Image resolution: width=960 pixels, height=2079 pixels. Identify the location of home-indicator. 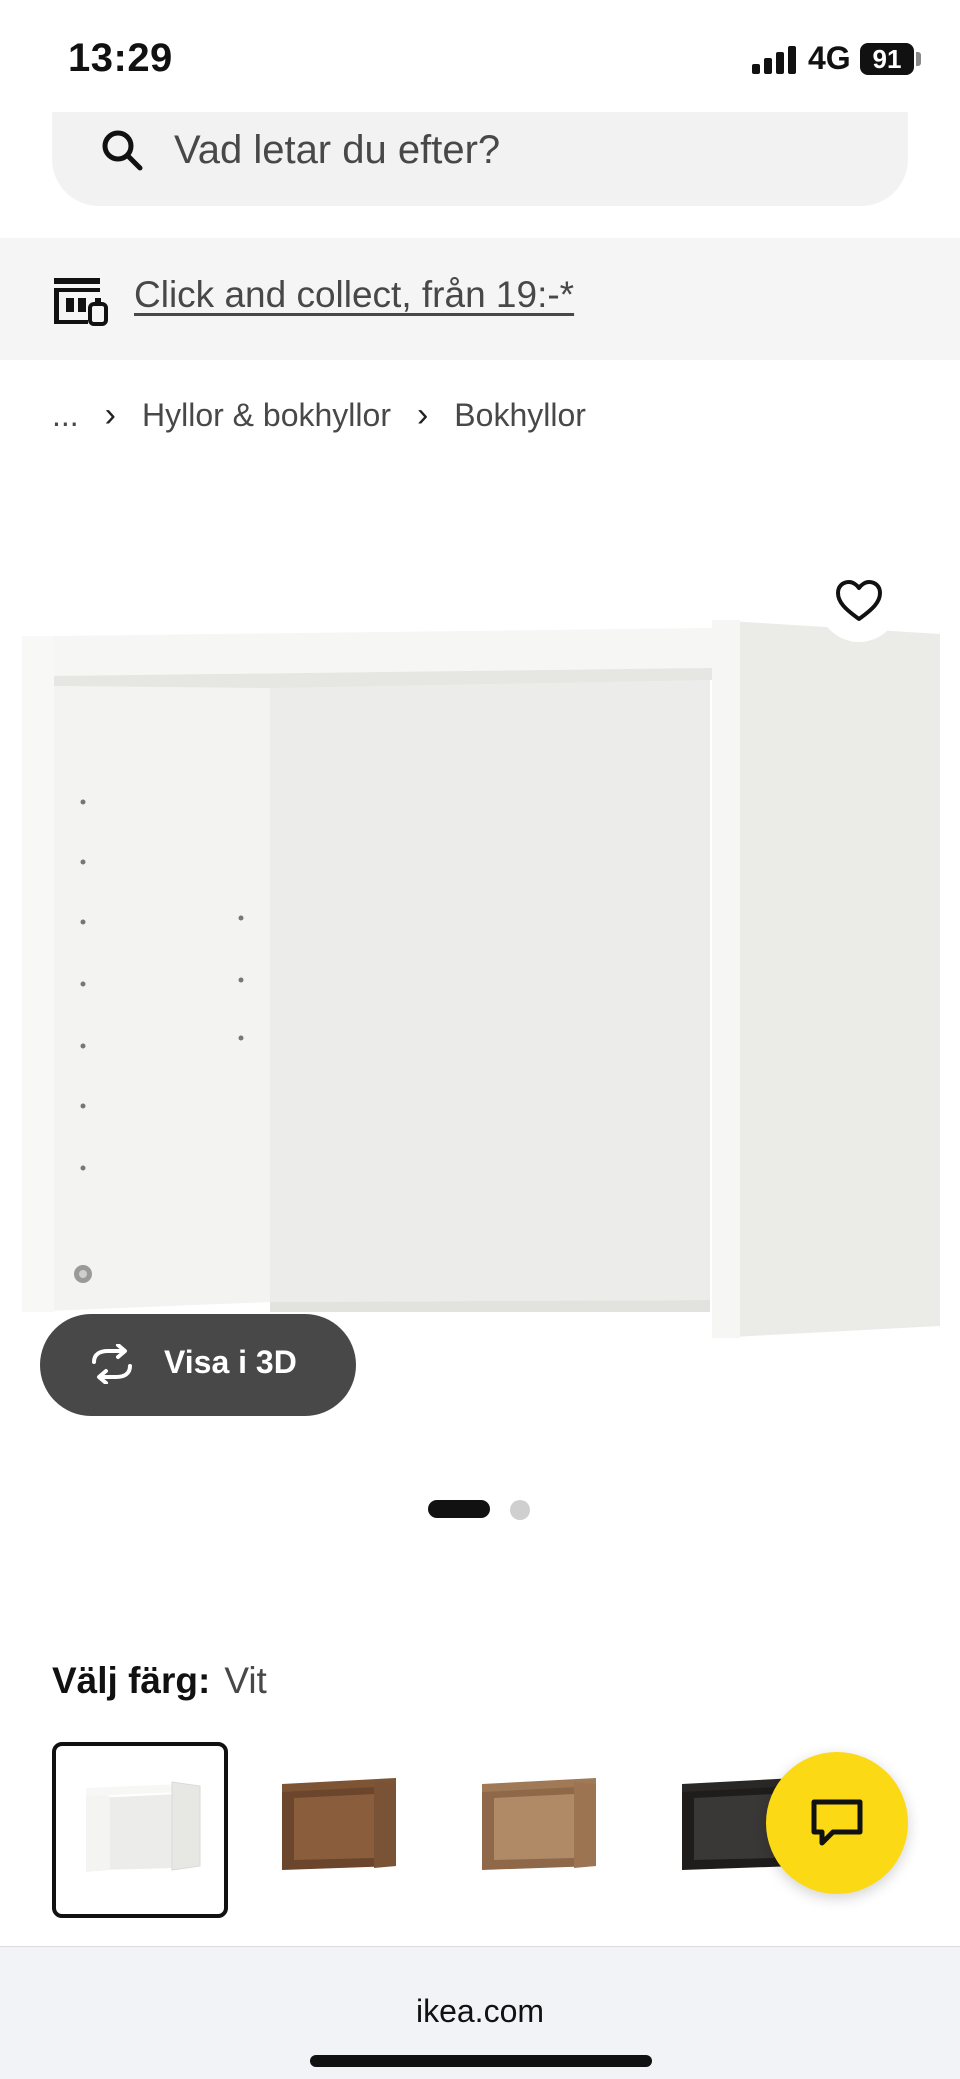
(481, 2061).